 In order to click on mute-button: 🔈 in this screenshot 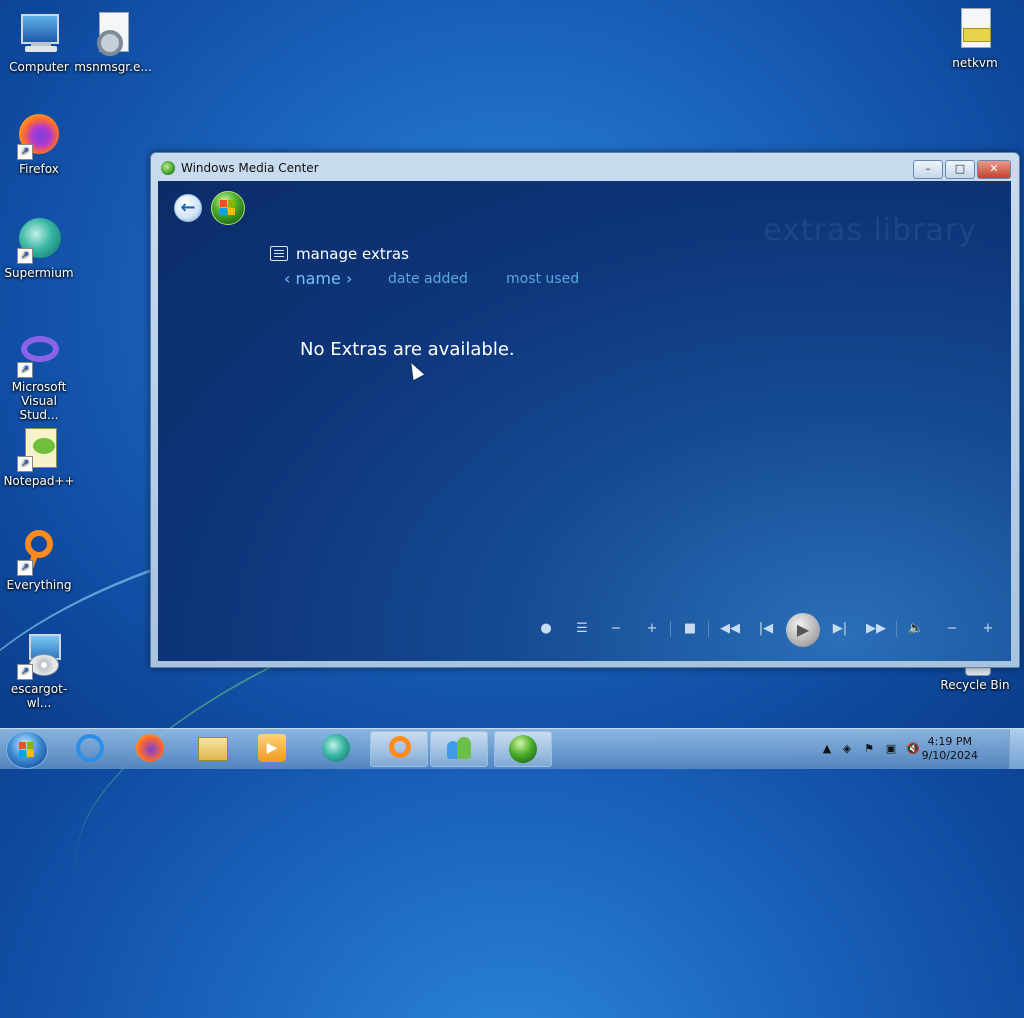, I will do `click(916, 629)`.